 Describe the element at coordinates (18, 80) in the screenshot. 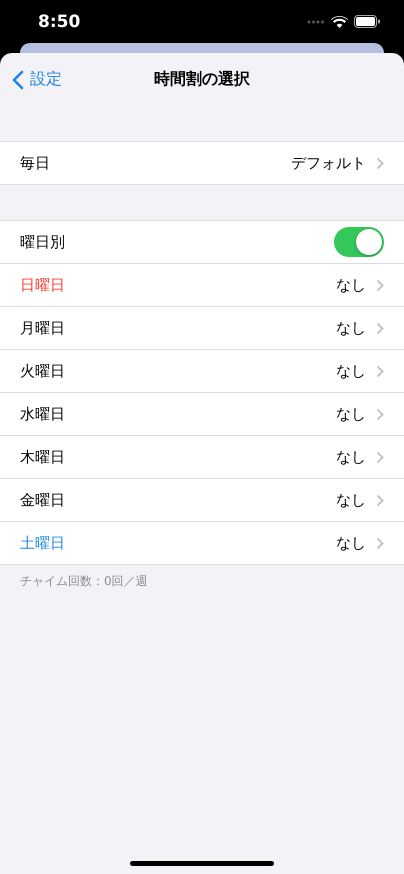

I see `back-chevron-icon` at that location.